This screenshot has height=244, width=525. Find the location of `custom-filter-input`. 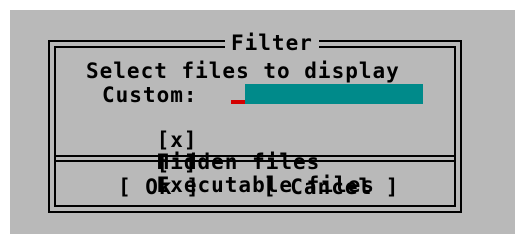

custom-filter-input is located at coordinates (334, 94).